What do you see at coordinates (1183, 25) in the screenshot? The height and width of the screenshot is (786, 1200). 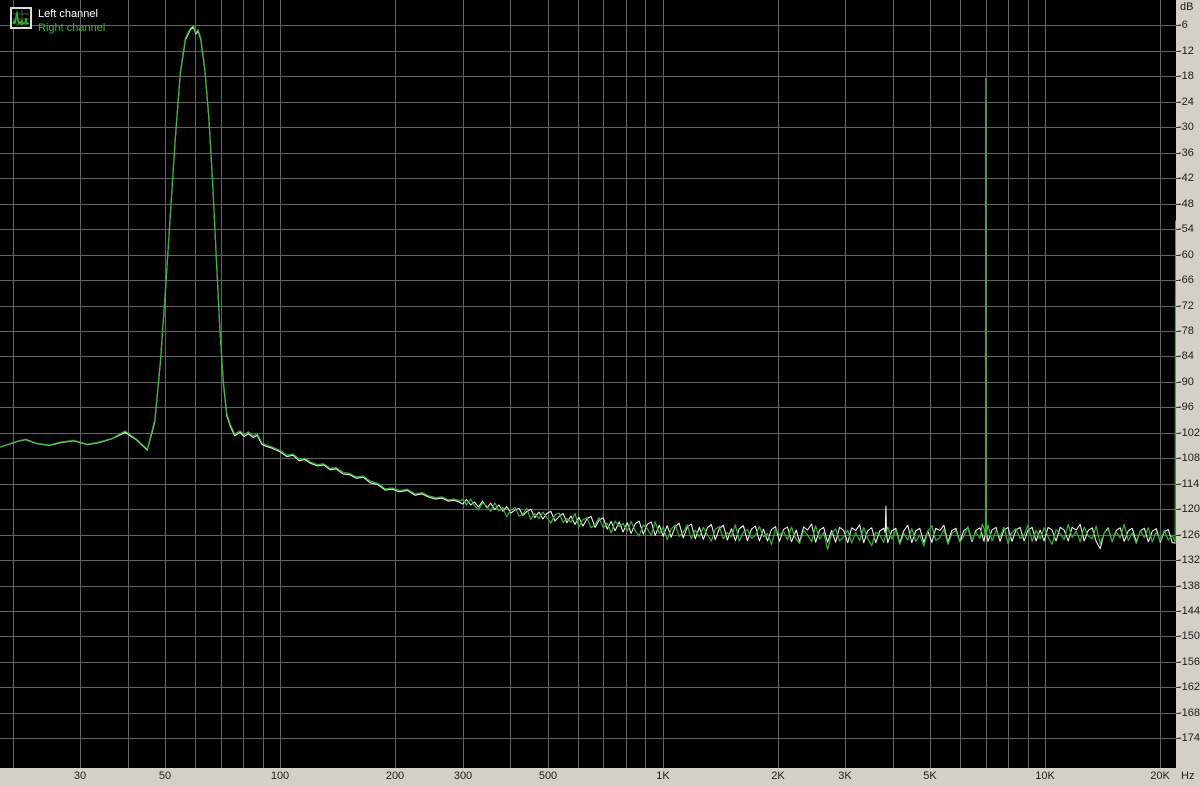 I see `y-axis-tick-label: -6` at bounding box center [1183, 25].